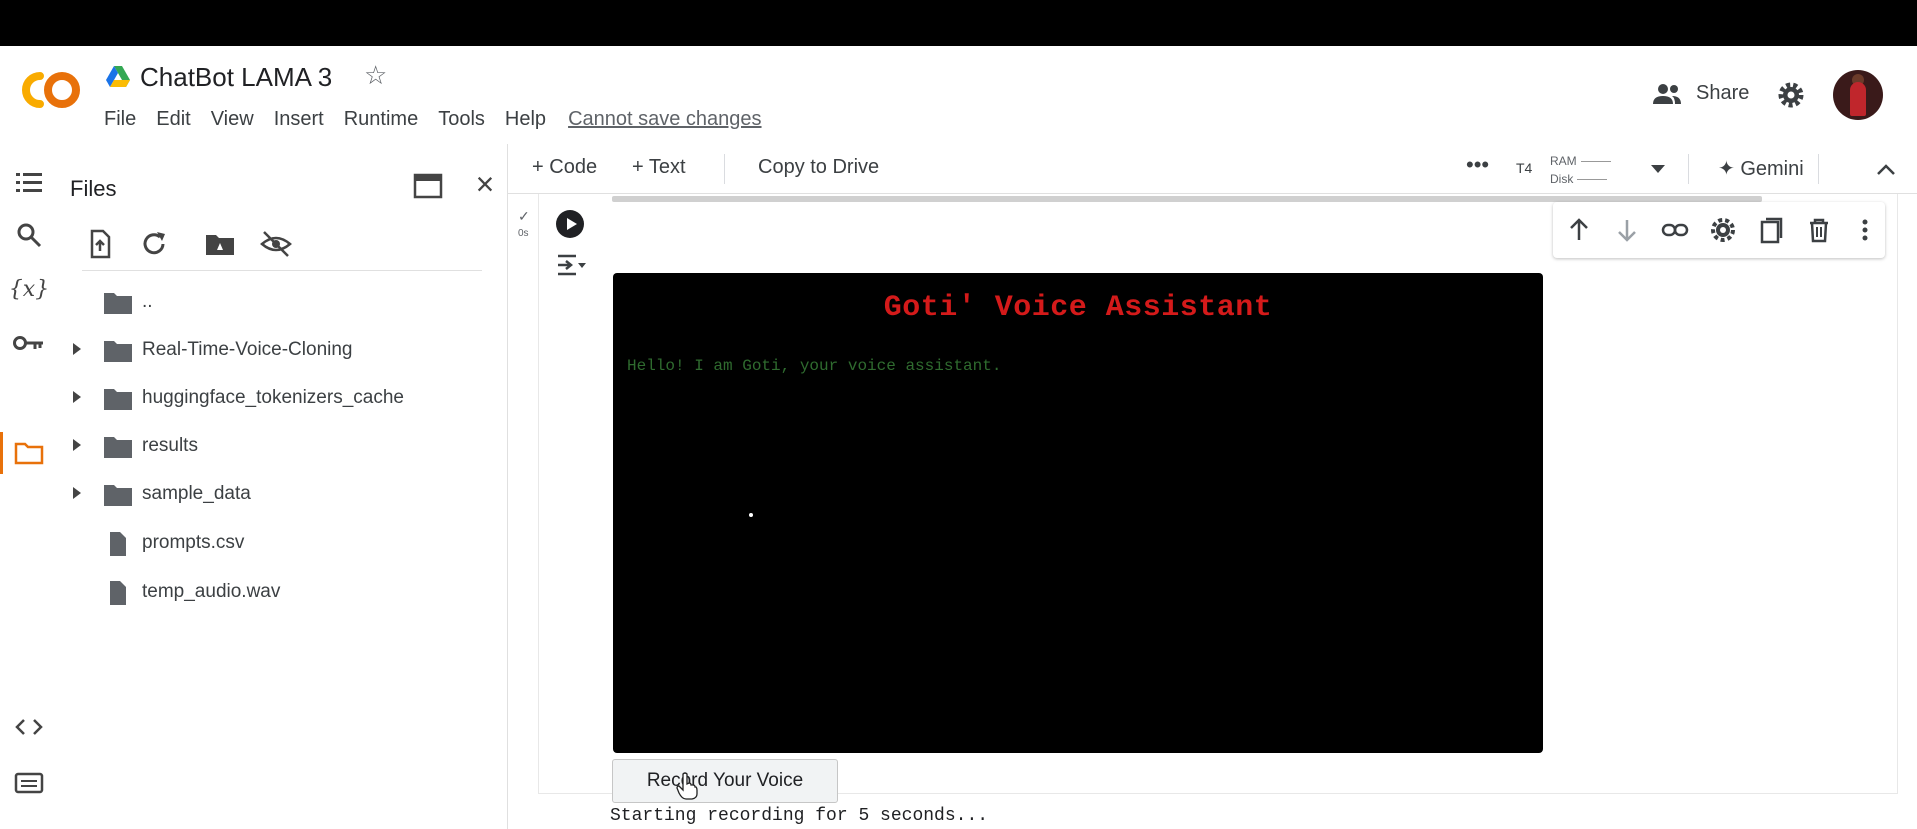 The width and height of the screenshot is (1917, 829). I want to click on move-down-arrow-icon, so click(1627, 230).